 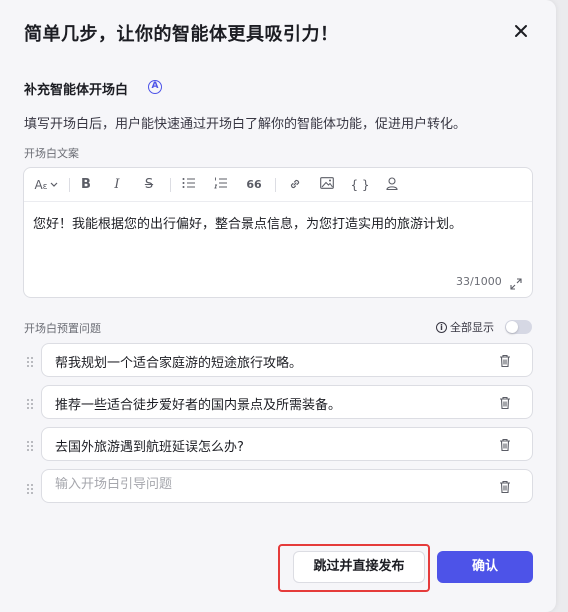 I want to click on modal-title: 简单几步，让你的智能体更具吸引力！, so click(x=181, y=34).